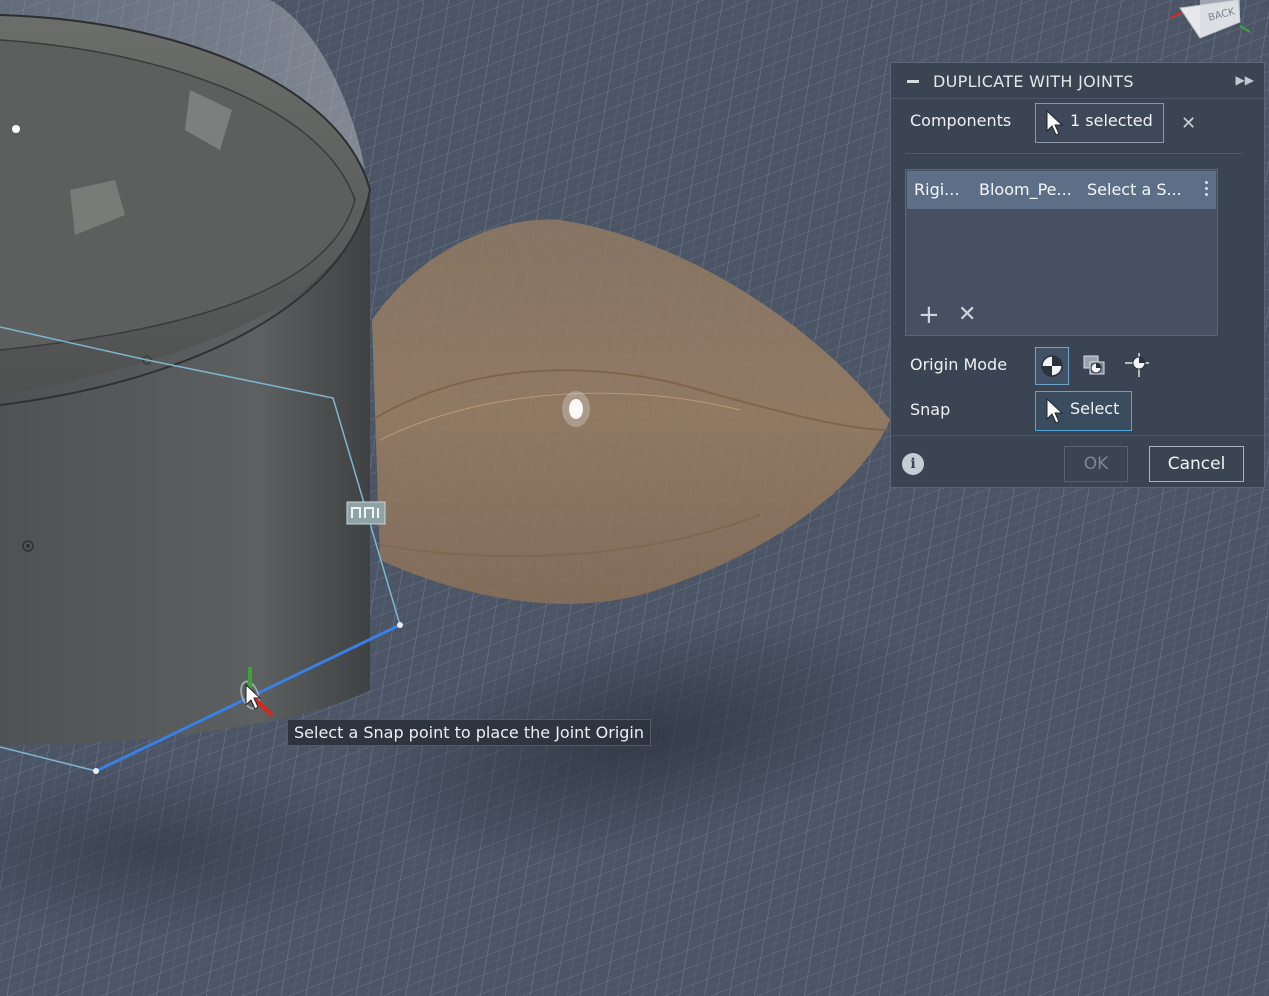 This screenshot has width=1269, height=996. Describe the element at coordinates (1096, 464) in the screenshot. I see `ok-button: OK` at that location.